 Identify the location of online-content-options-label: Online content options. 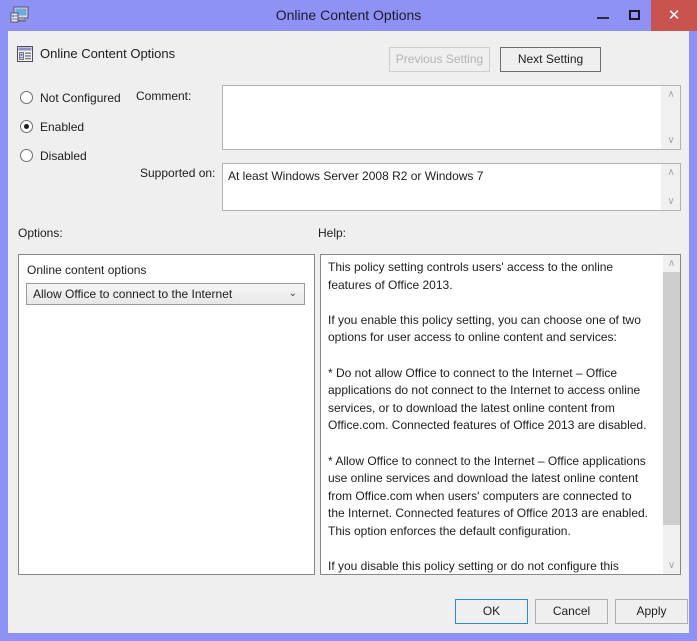
(87, 270).